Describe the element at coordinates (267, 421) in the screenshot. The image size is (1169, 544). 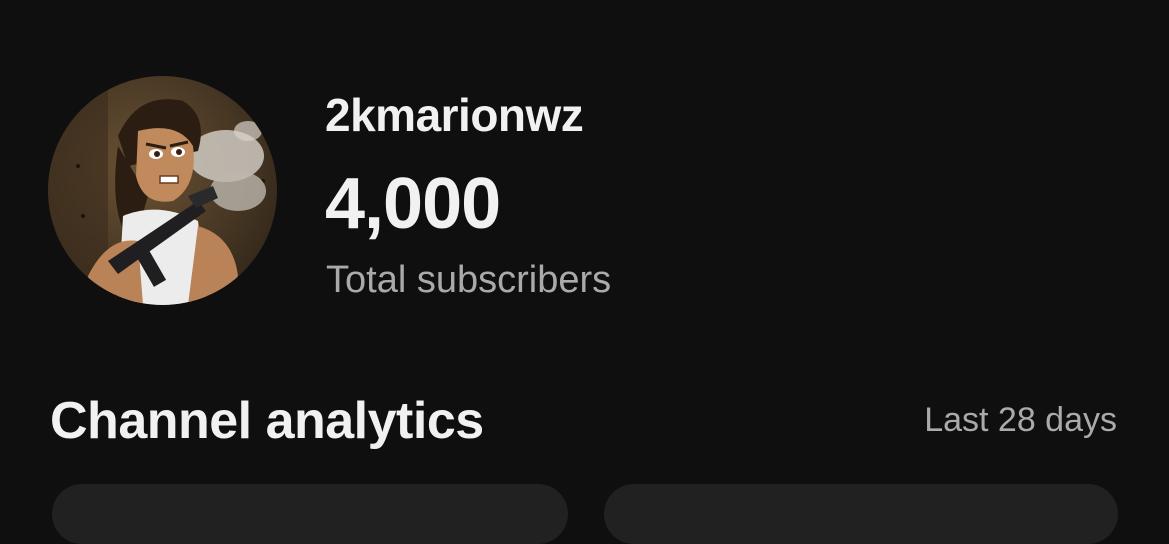
I see `channel-analytics-heading: Channel analytics` at that location.